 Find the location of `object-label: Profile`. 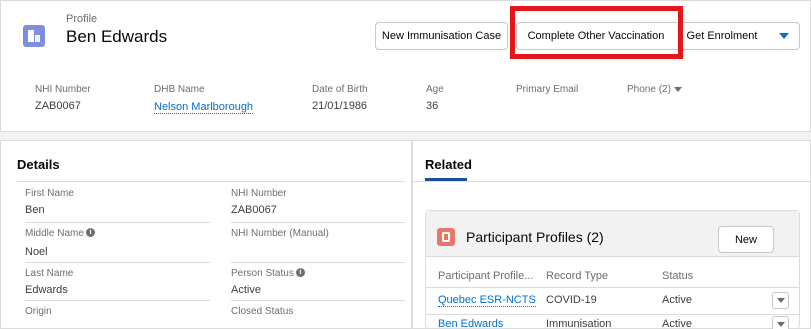

object-label: Profile is located at coordinates (82, 19).